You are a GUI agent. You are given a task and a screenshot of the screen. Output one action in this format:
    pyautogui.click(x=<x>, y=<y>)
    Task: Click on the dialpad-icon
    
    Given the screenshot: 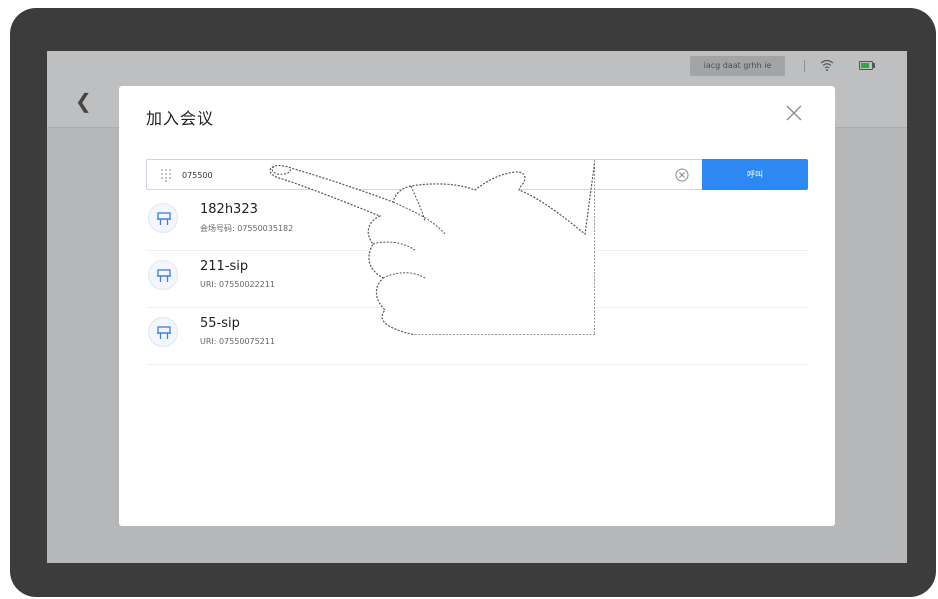 What is the action you would take?
    pyautogui.click(x=166, y=175)
    